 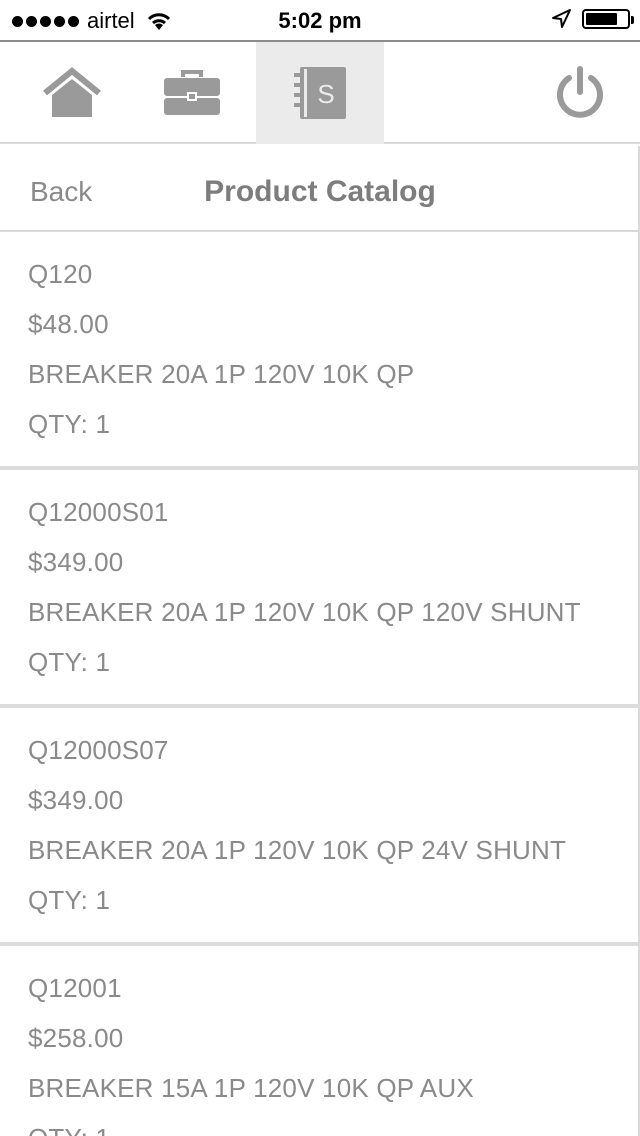 I want to click on top-navigation: S, so click(x=320, y=92).